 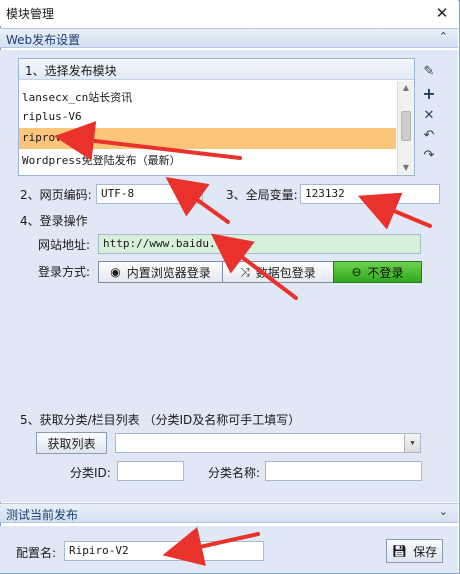 I want to click on shuffle-icon: ⤨, so click(x=245, y=271).